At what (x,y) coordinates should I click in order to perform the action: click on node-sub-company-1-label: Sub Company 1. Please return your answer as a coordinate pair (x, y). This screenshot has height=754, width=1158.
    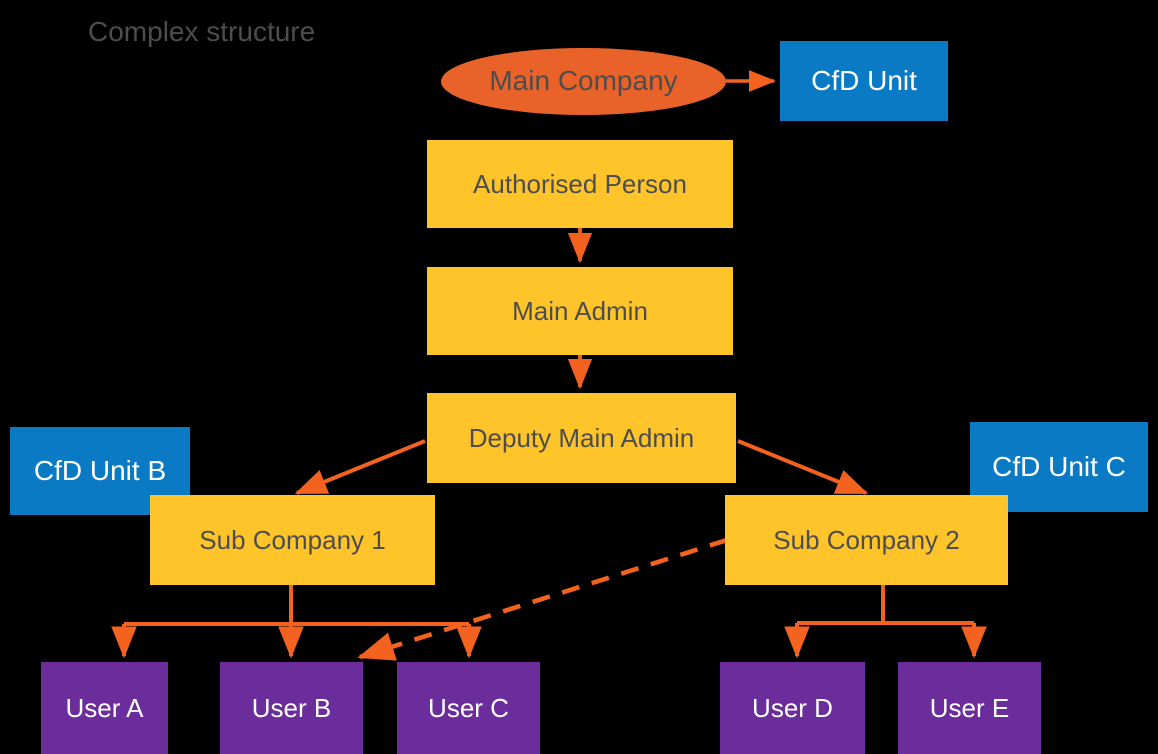
    Looking at the image, I should click on (292, 539).